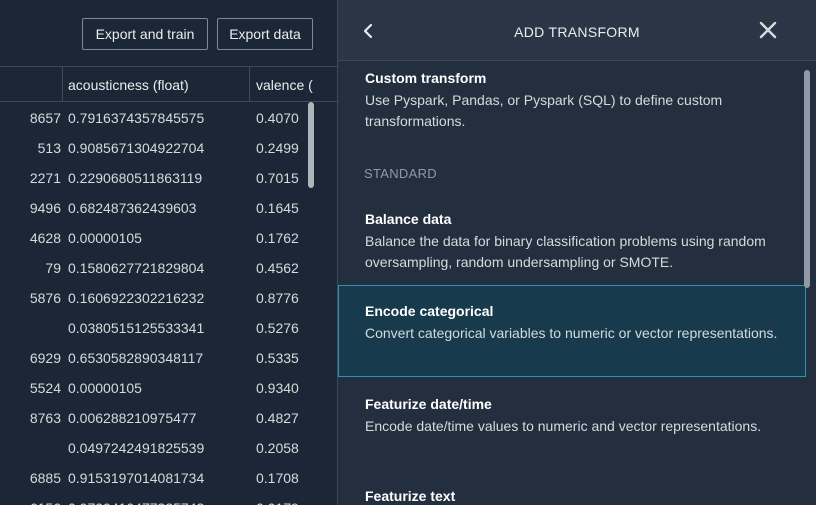  Describe the element at coordinates (807, 179) in the screenshot. I see `panel-scrollbar` at that location.